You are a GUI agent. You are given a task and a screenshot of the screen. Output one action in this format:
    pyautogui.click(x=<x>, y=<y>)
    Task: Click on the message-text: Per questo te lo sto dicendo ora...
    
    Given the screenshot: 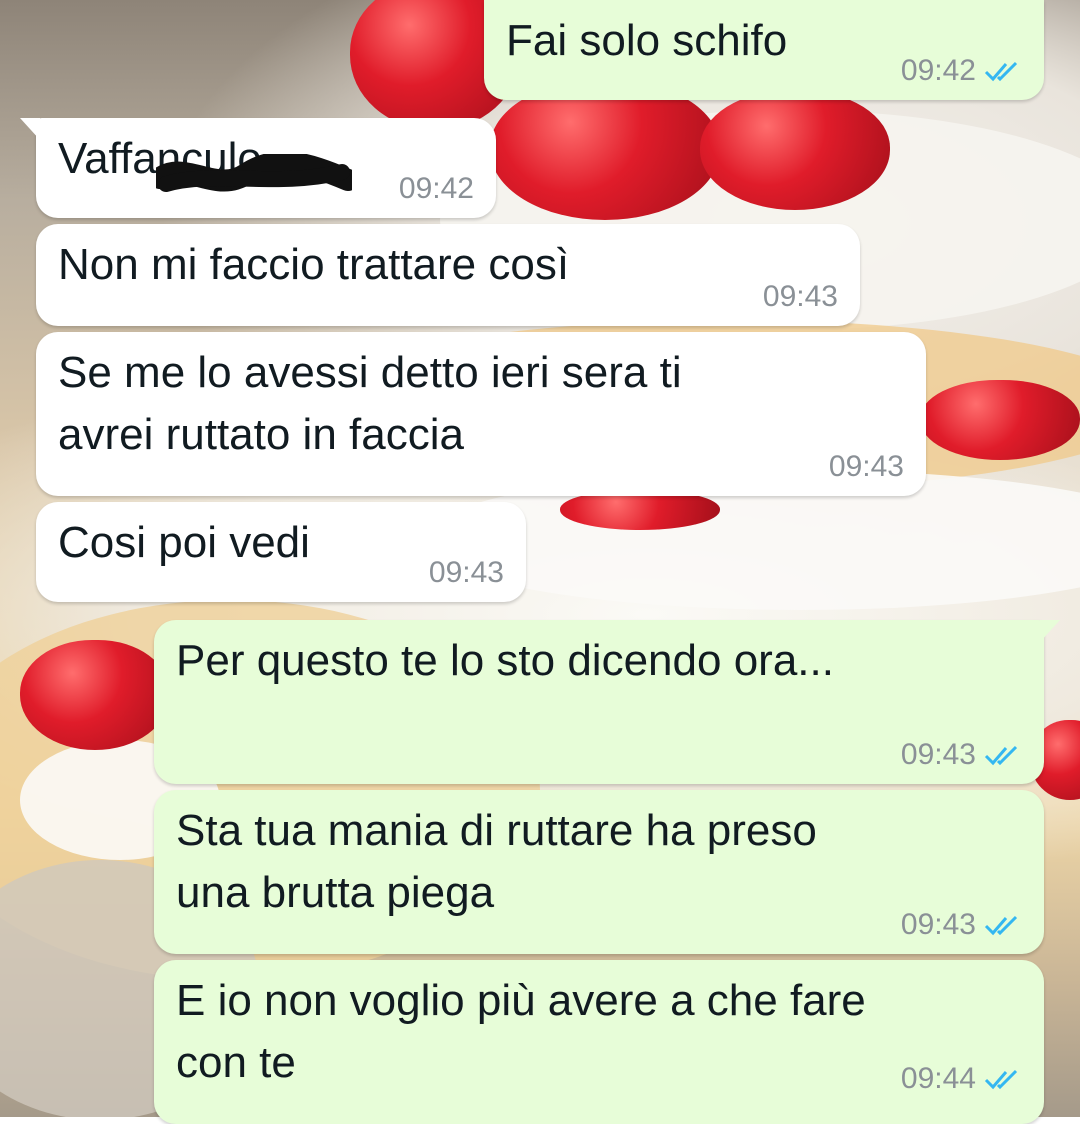 What is the action you would take?
    pyautogui.click(x=505, y=660)
    